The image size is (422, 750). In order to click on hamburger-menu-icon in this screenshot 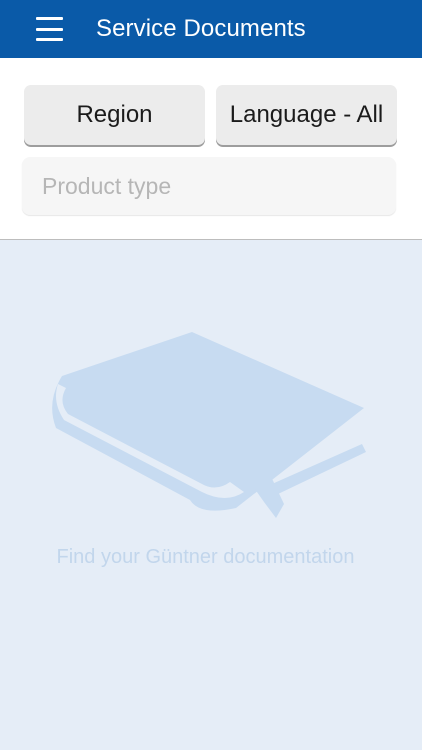, I will do `click(51, 29)`.